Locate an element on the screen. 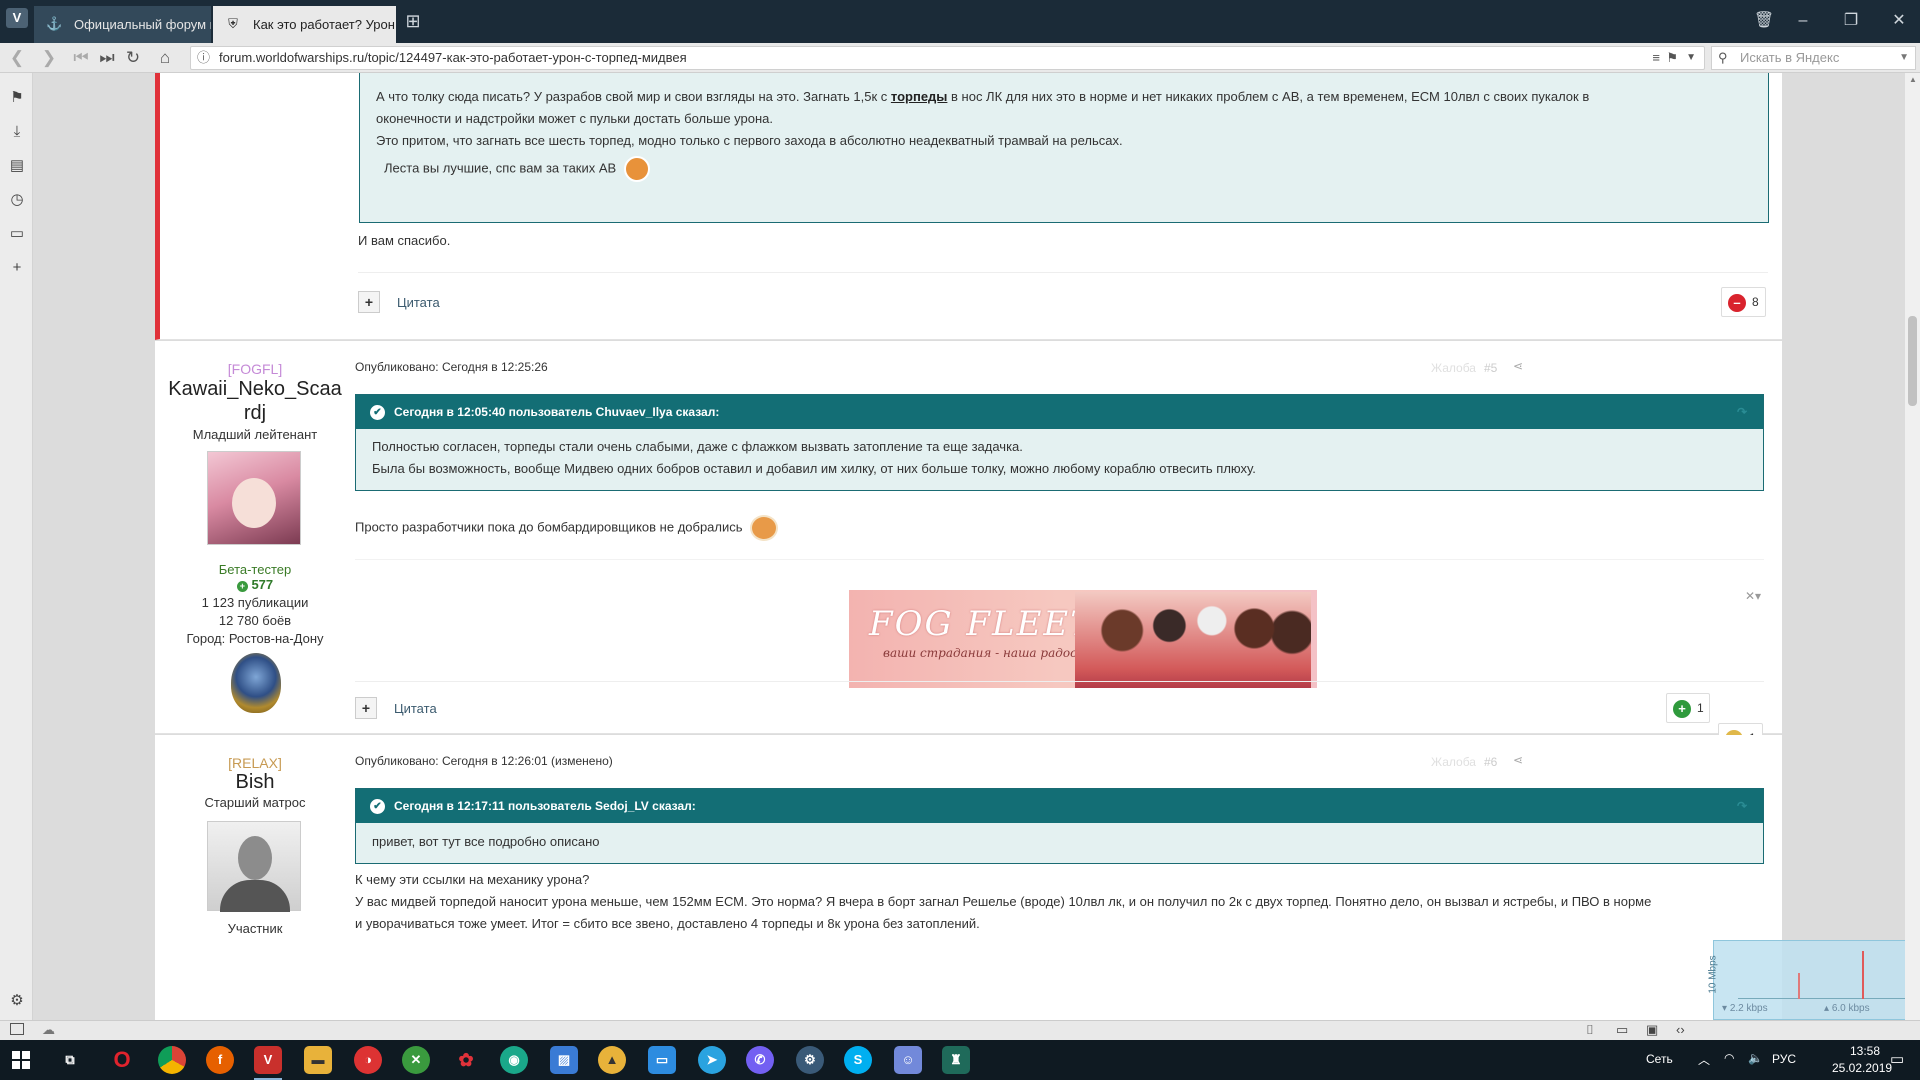 Image resolution: width=1920 pixels, height=1080 pixels. wows-launcher-icon: ♜ is located at coordinates (956, 1060).